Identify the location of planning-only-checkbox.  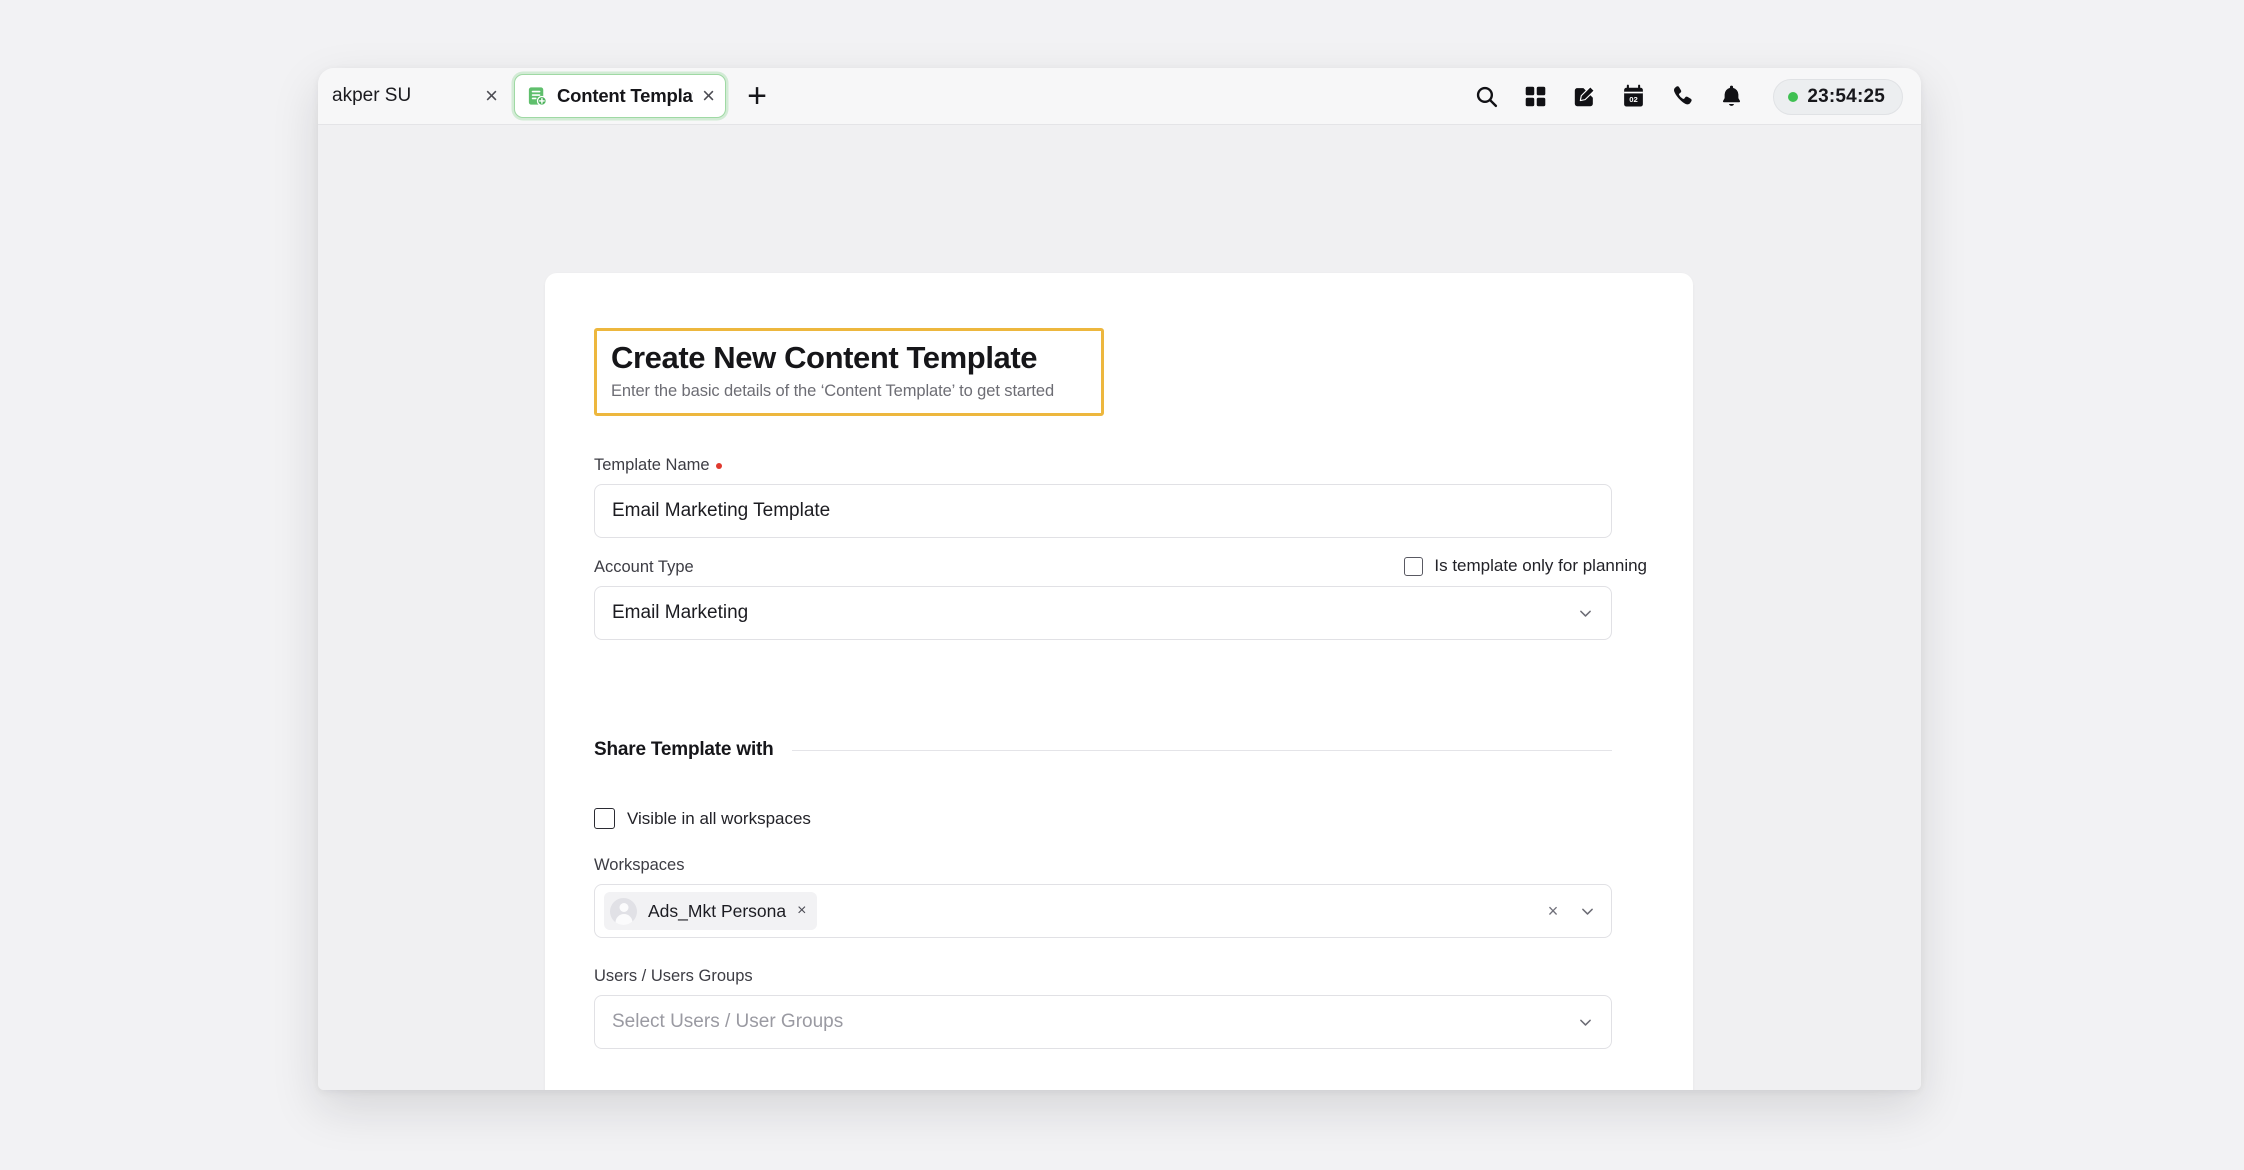
(1414, 566).